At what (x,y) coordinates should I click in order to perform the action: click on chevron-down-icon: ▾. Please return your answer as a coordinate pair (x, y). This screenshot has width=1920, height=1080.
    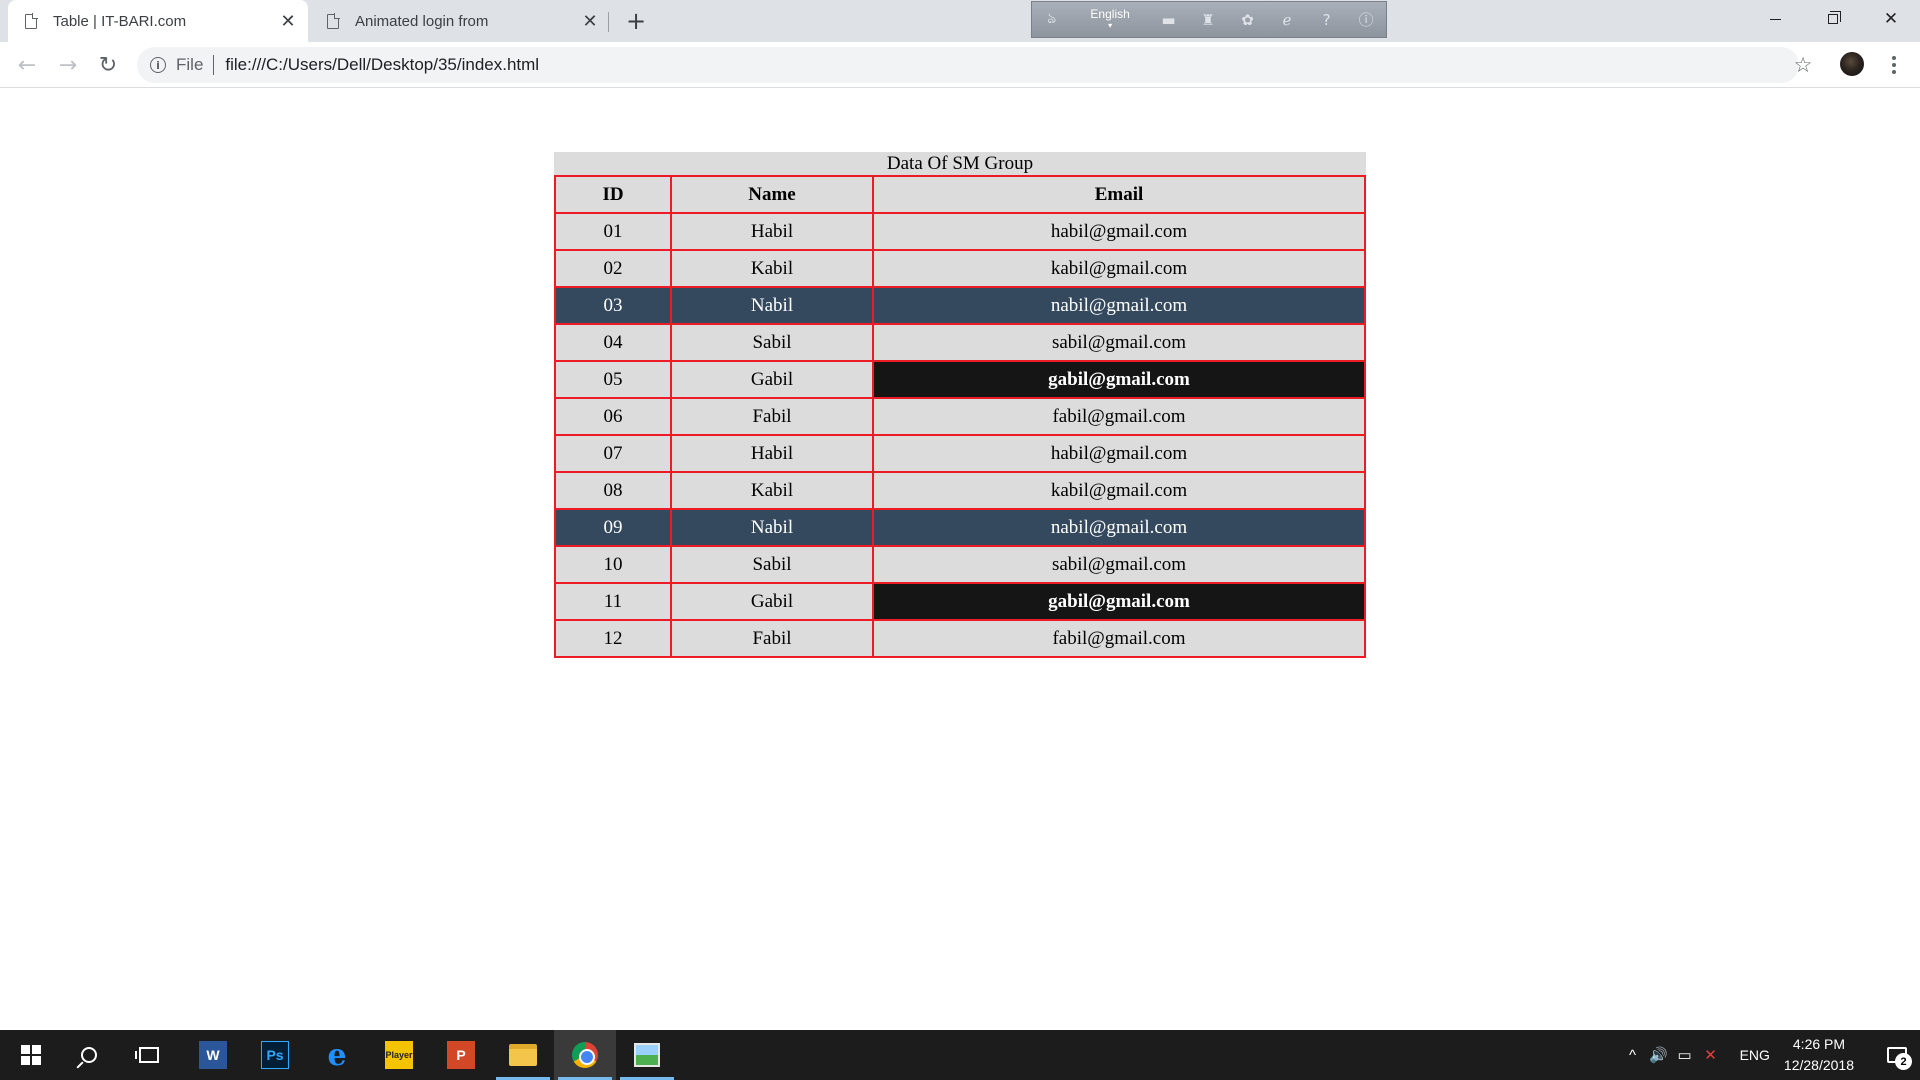
    Looking at the image, I should click on (1110, 25).